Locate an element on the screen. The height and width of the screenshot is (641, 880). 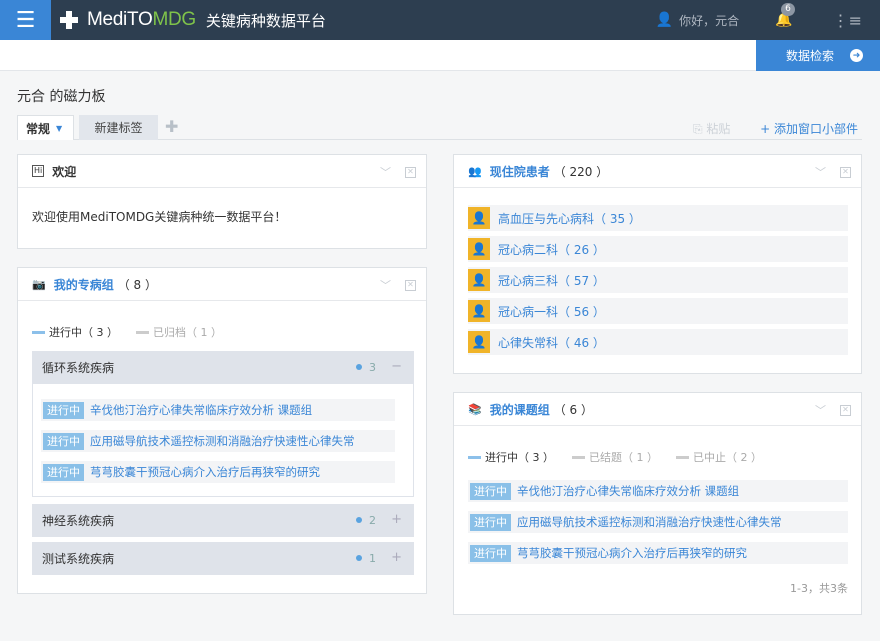
add-widget-button: + 添加窗口小部件 is located at coordinates (809, 128).